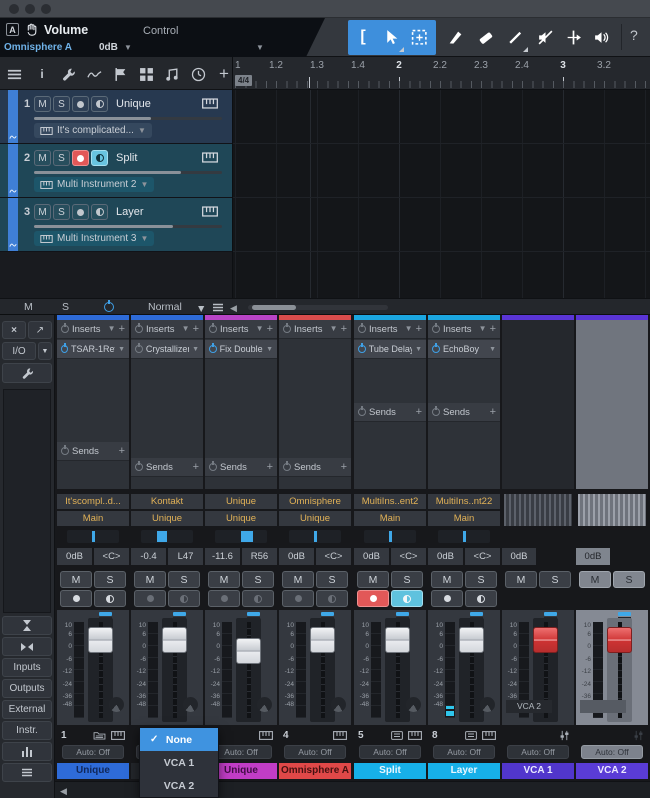  I want to click on pan-slider, so click(464, 536).